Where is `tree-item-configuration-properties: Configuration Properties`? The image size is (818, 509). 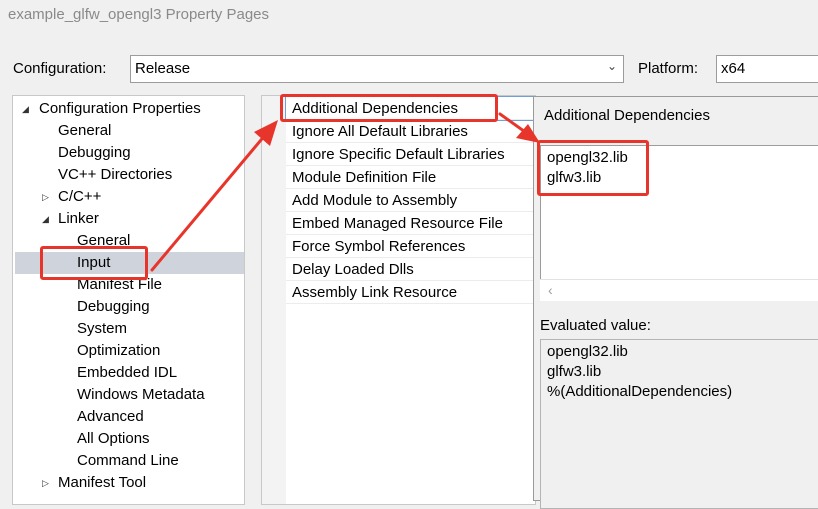 tree-item-configuration-properties: Configuration Properties is located at coordinates (120, 109).